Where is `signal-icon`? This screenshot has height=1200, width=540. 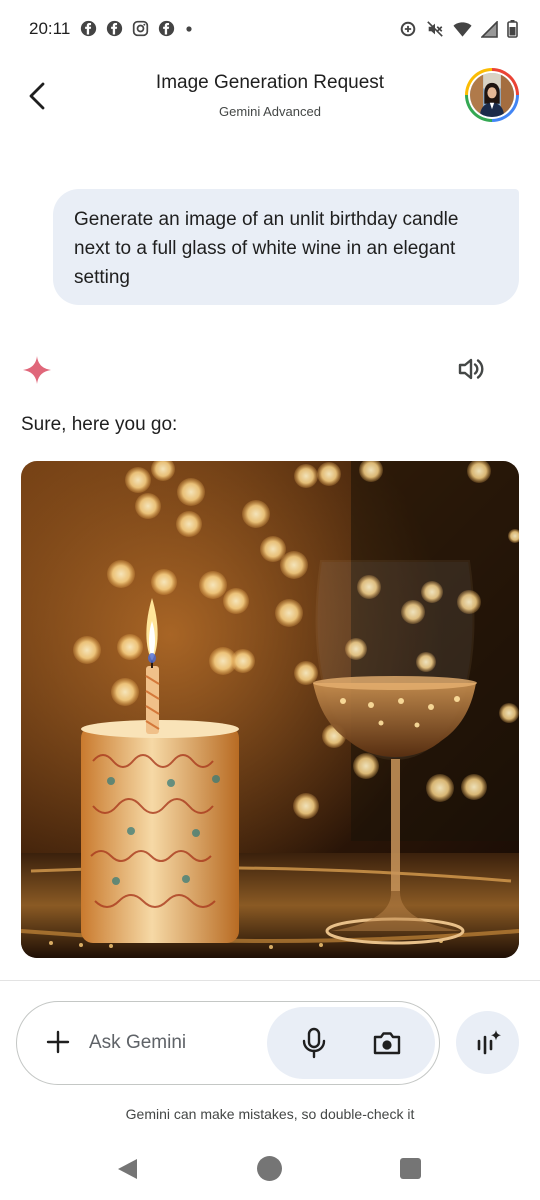
signal-icon is located at coordinates (489, 29).